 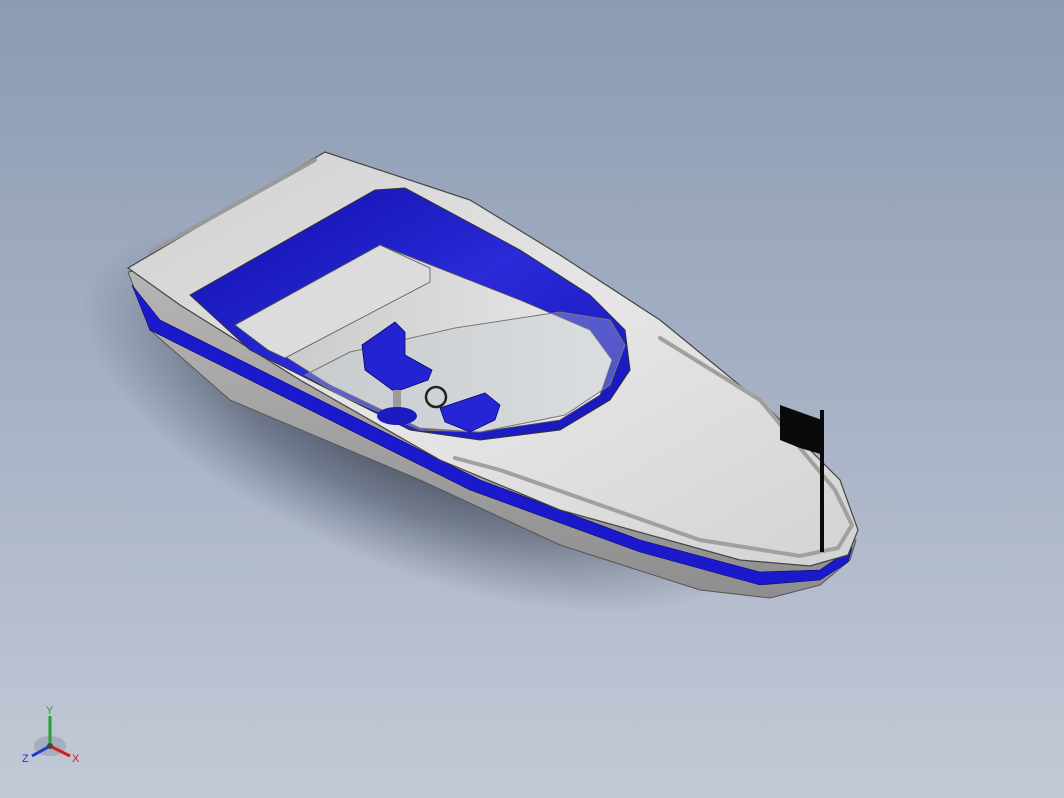 What do you see at coordinates (51, 735) in the screenshot?
I see `axis-triad: Y X Z` at bounding box center [51, 735].